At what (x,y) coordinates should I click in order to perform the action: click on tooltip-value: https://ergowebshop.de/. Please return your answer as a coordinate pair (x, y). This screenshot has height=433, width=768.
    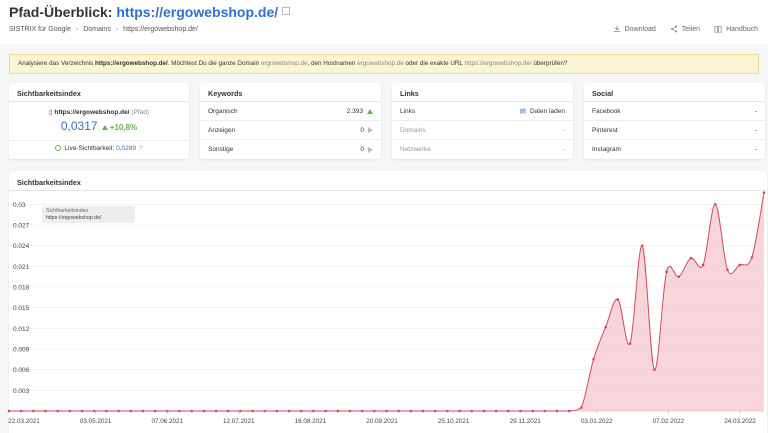
    Looking at the image, I should click on (74, 217).